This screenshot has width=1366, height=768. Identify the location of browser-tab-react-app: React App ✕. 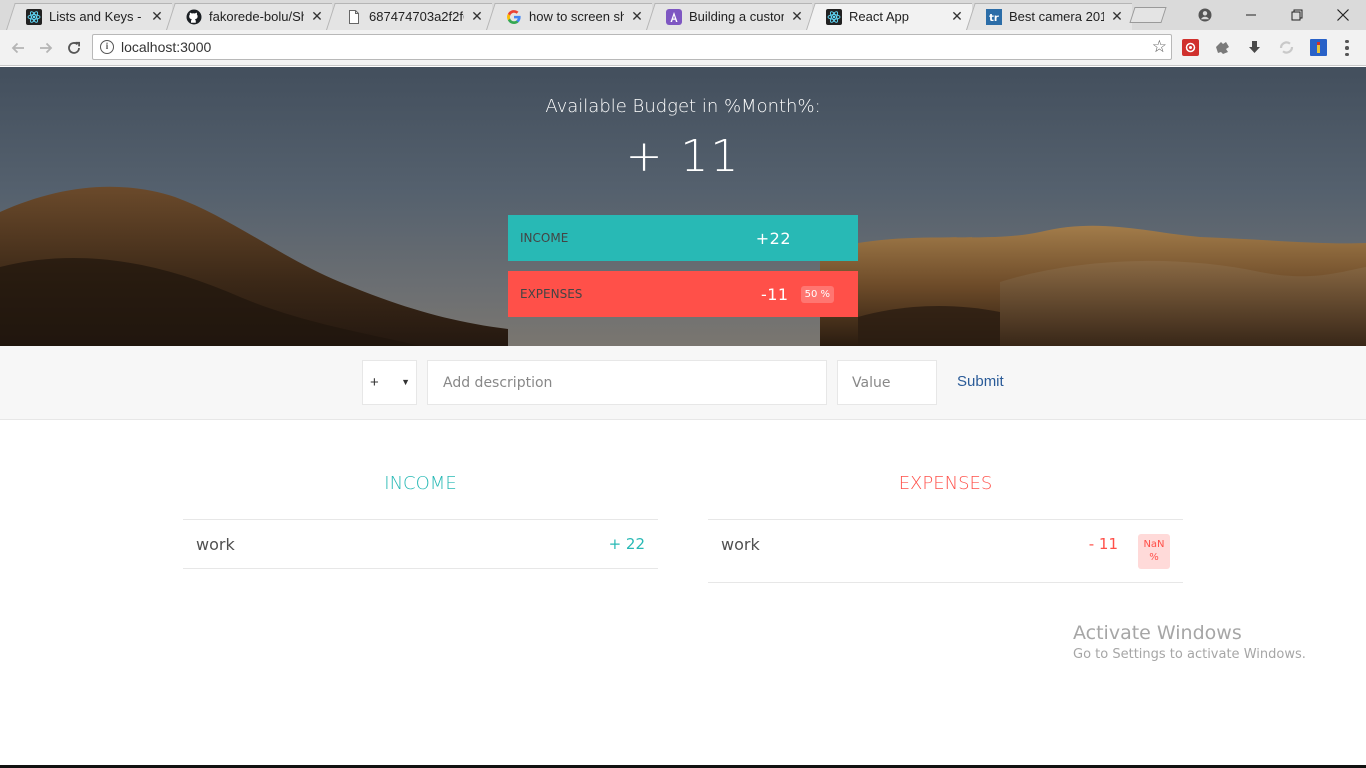
(889, 16).